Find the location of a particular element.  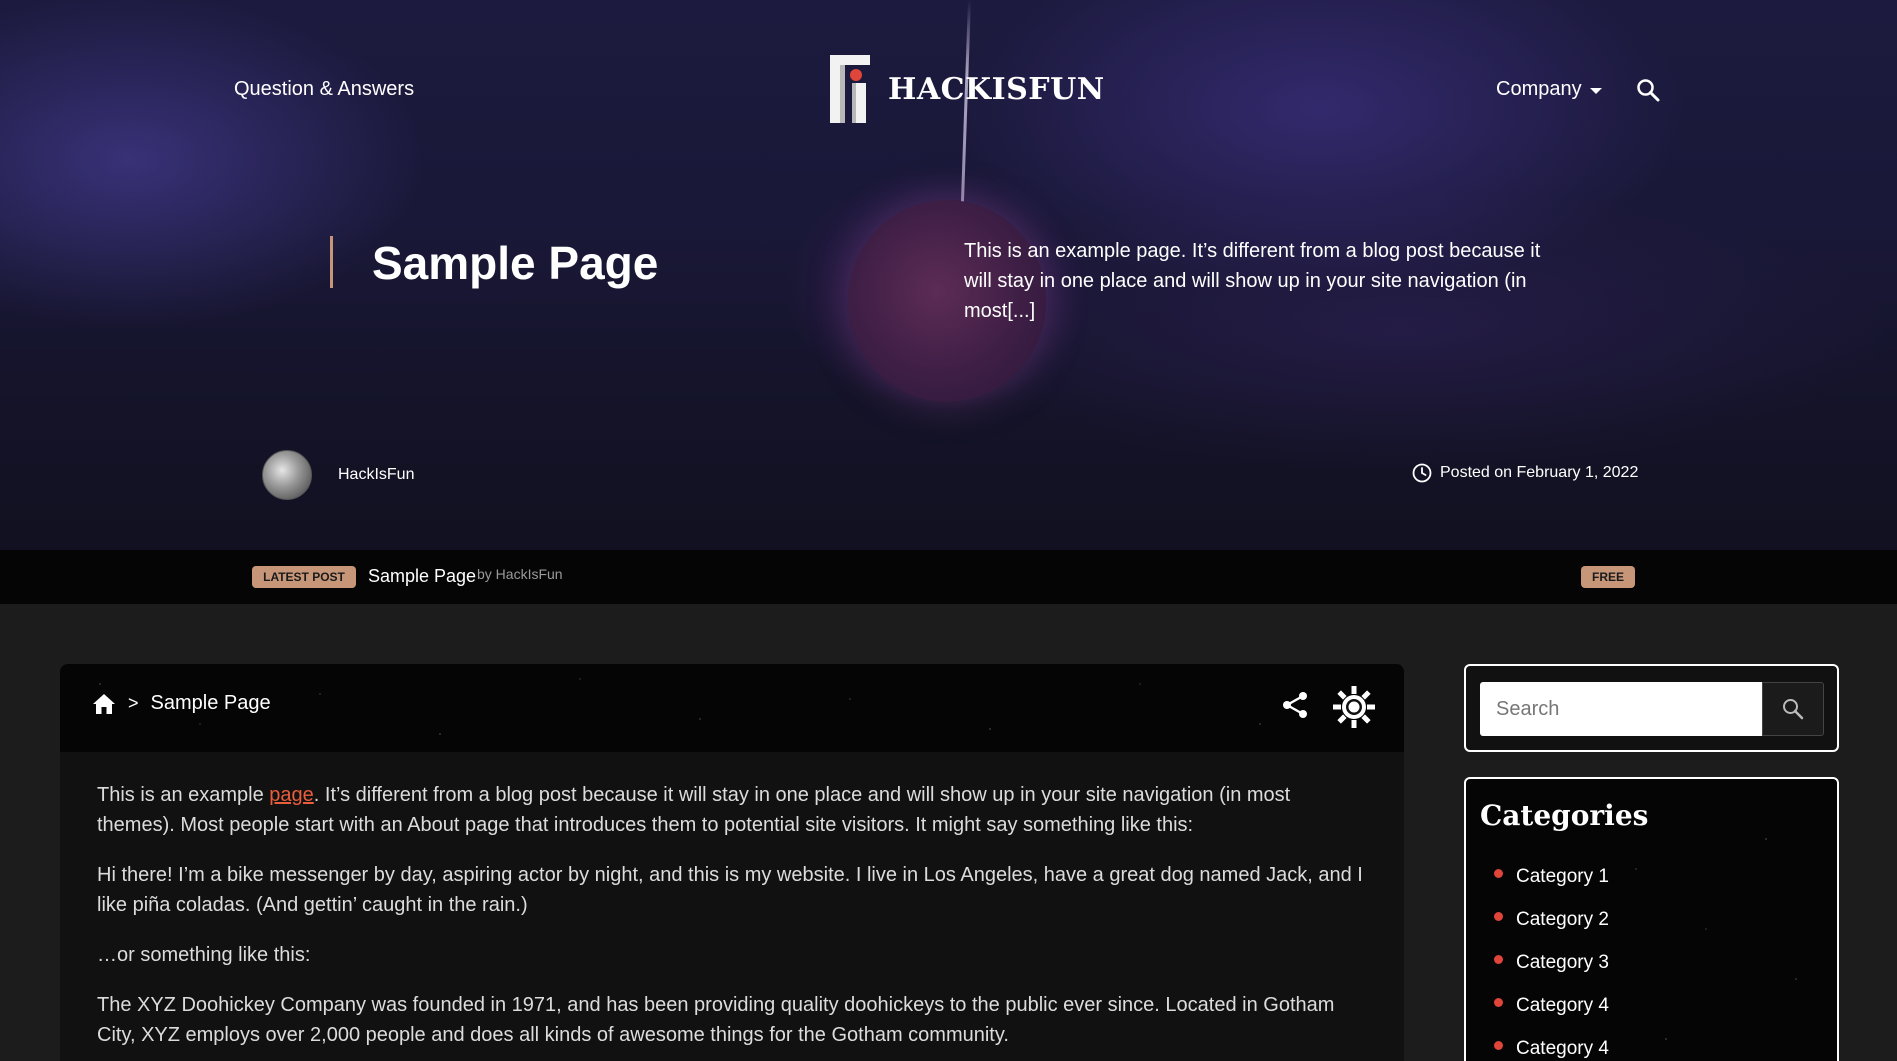

breadcrumb: > Sample Page is located at coordinates (181, 703).